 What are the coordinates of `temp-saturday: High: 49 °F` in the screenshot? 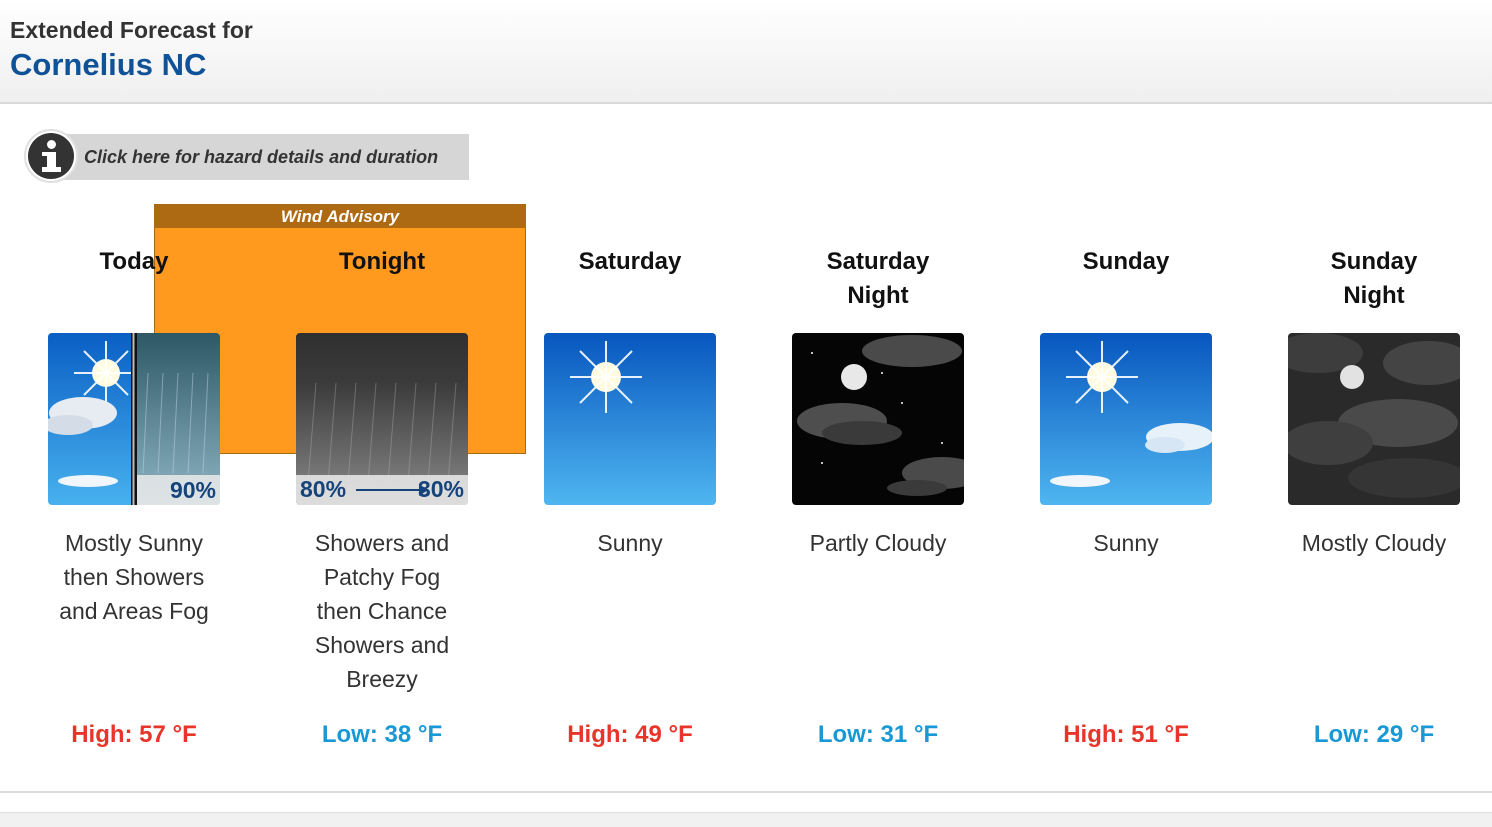 It's located at (630, 734).